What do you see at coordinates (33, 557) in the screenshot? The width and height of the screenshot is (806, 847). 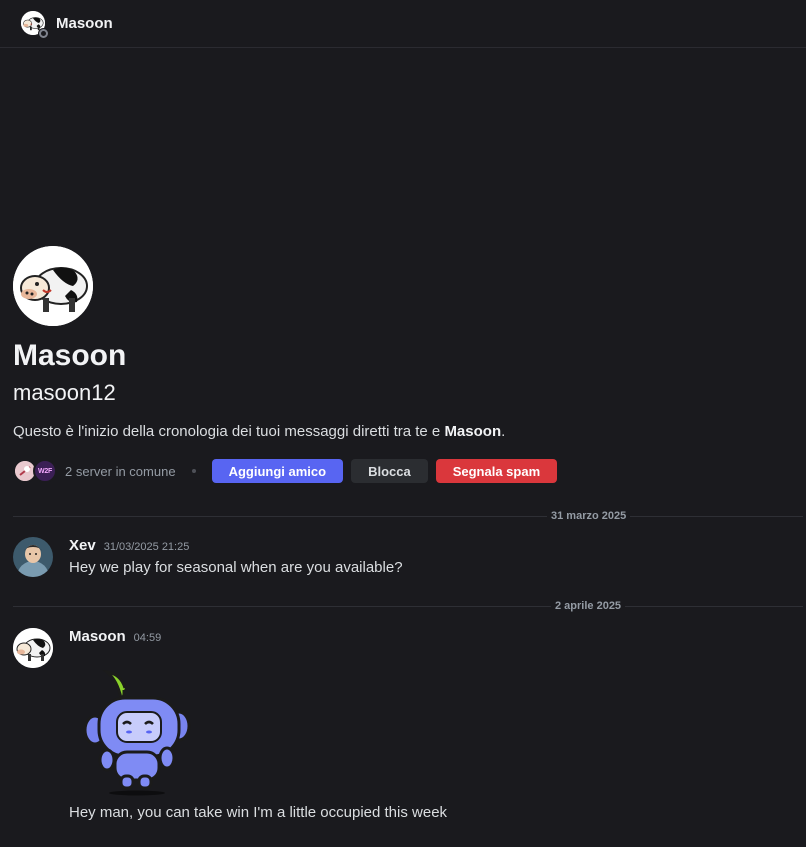 I see `xev-avatar-icon` at bounding box center [33, 557].